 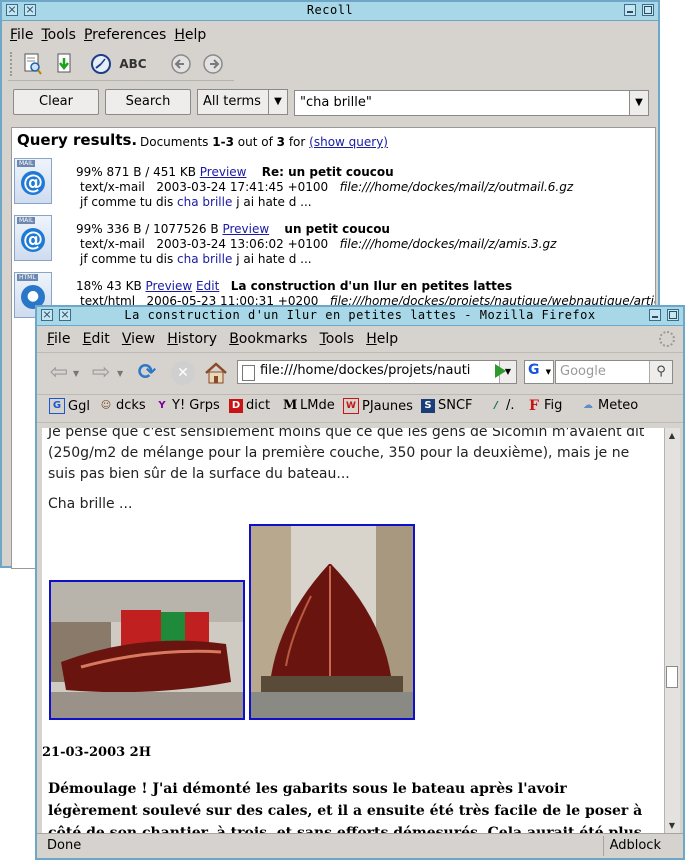 I want to click on bookmark-dcks: ☺ dcks, so click(x=122, y=405).